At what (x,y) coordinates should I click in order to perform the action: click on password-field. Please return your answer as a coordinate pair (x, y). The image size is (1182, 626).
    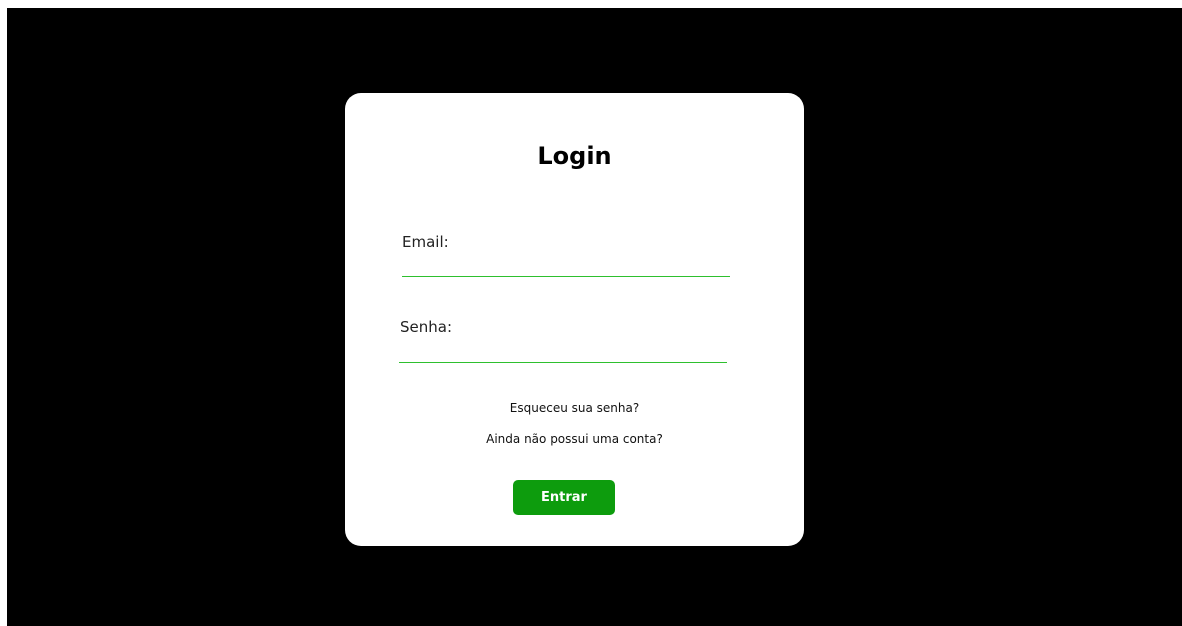
    Looking at the image, I should click on (563, 351).